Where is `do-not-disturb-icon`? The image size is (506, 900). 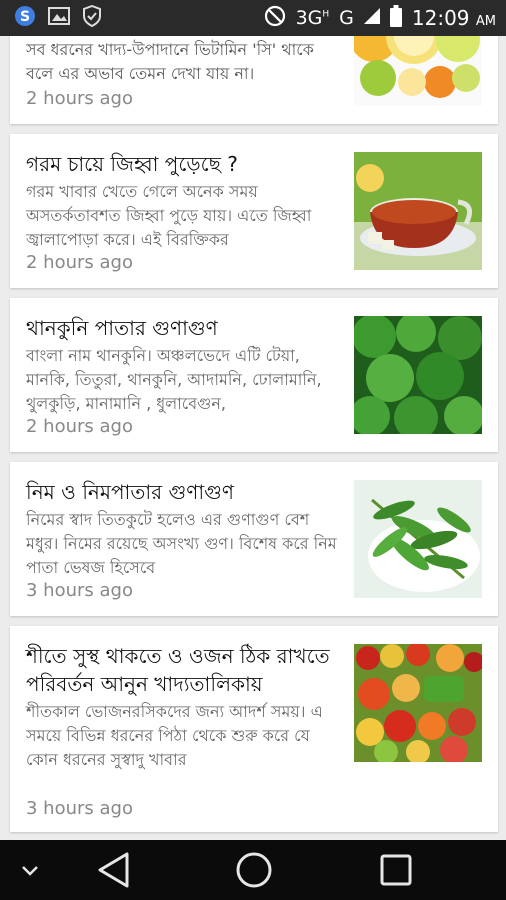
do-not-disturb-icon is located at coordinates (275, 18).